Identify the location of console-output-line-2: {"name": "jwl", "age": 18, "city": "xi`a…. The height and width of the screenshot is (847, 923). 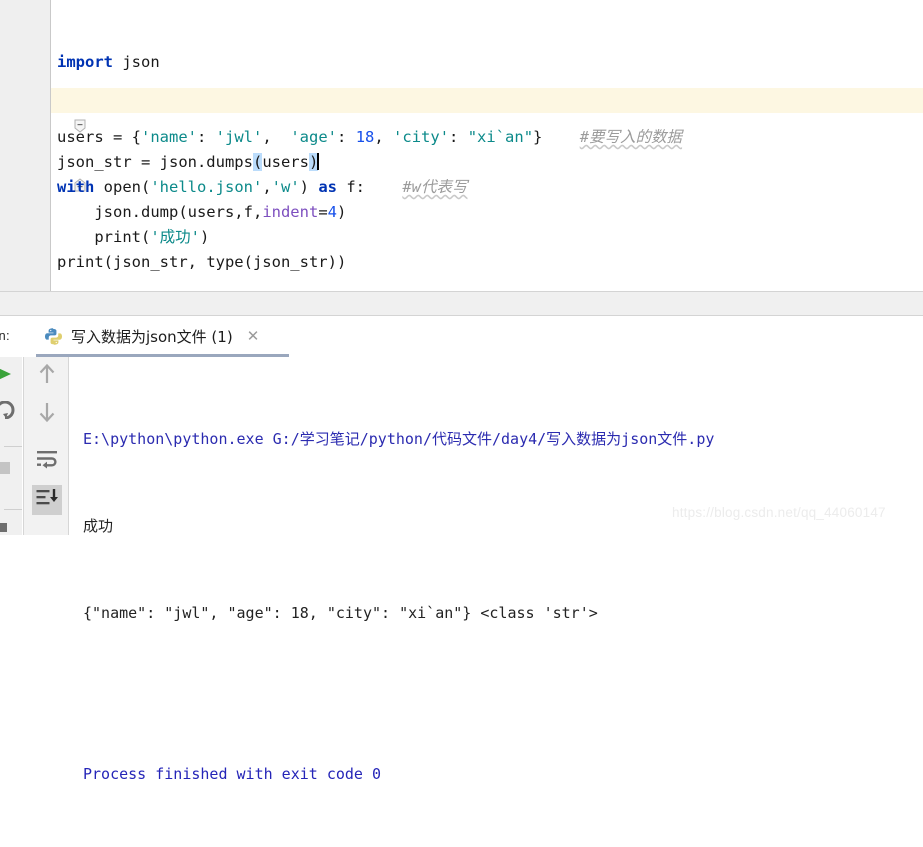
(340, 613).